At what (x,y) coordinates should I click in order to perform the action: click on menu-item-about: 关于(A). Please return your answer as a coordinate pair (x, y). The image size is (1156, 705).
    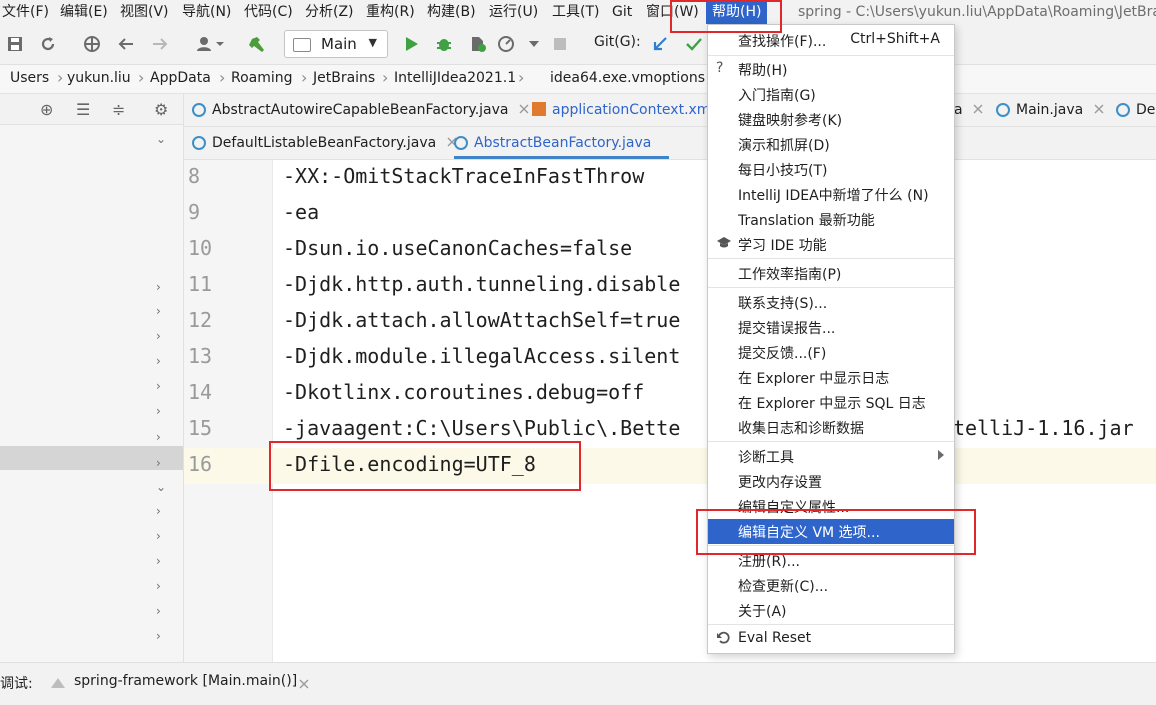
    Looking at the image, I should click on (831, 610).